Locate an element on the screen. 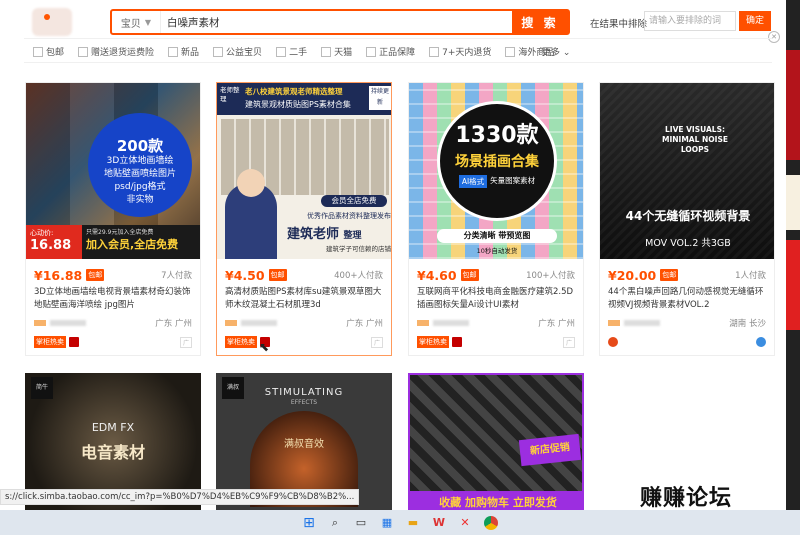  chevron-down-icon: ⌄ is located at coordinates (566, 53).